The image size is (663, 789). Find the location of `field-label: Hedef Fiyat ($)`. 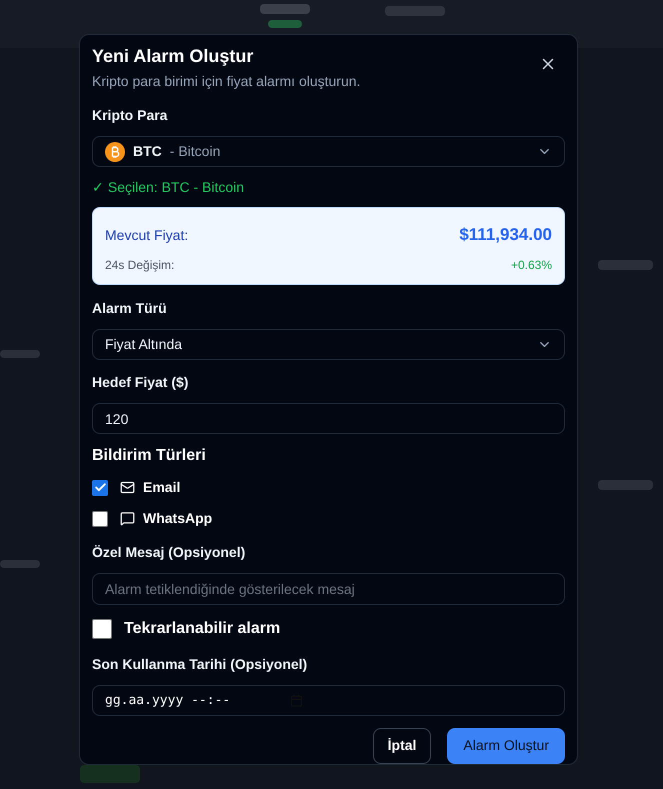

field-label: Hedef Fiyat ($) is located at coordinates (141, 382).